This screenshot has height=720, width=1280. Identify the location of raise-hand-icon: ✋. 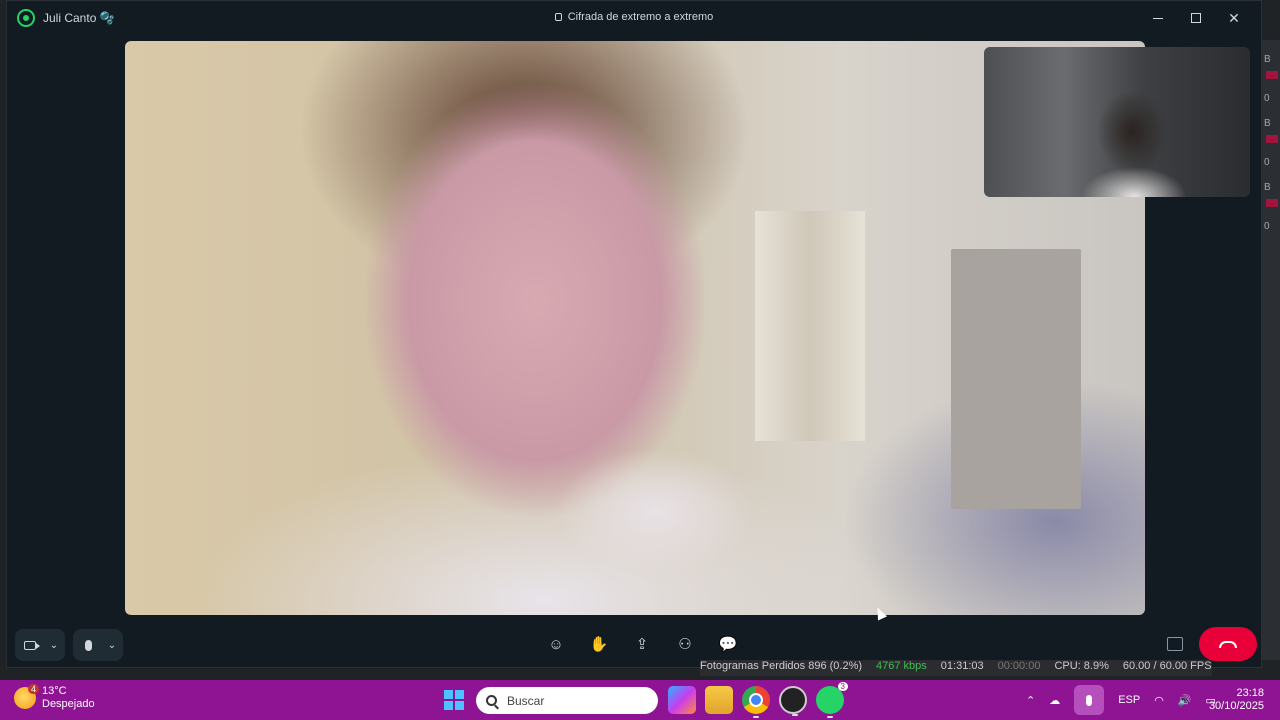
(599, 644).